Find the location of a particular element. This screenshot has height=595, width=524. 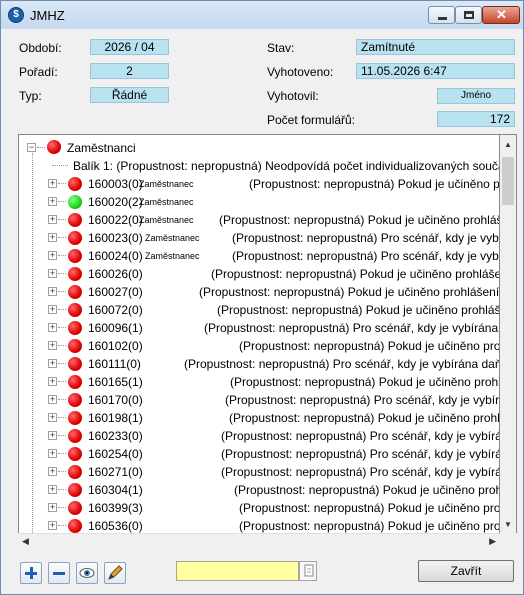

minus-icon is located at coordinates (59, 573).